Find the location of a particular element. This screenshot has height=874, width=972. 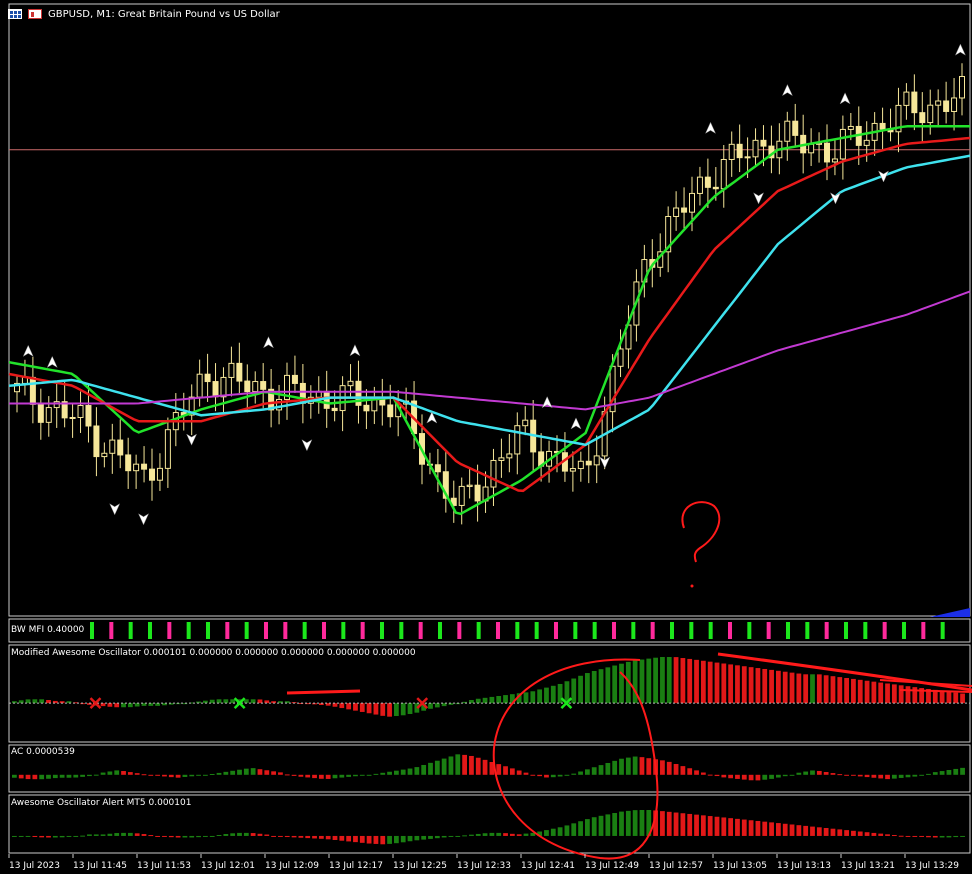

time-axis-label: 13 Jul 12:57 is located at coordinates (676, 866).